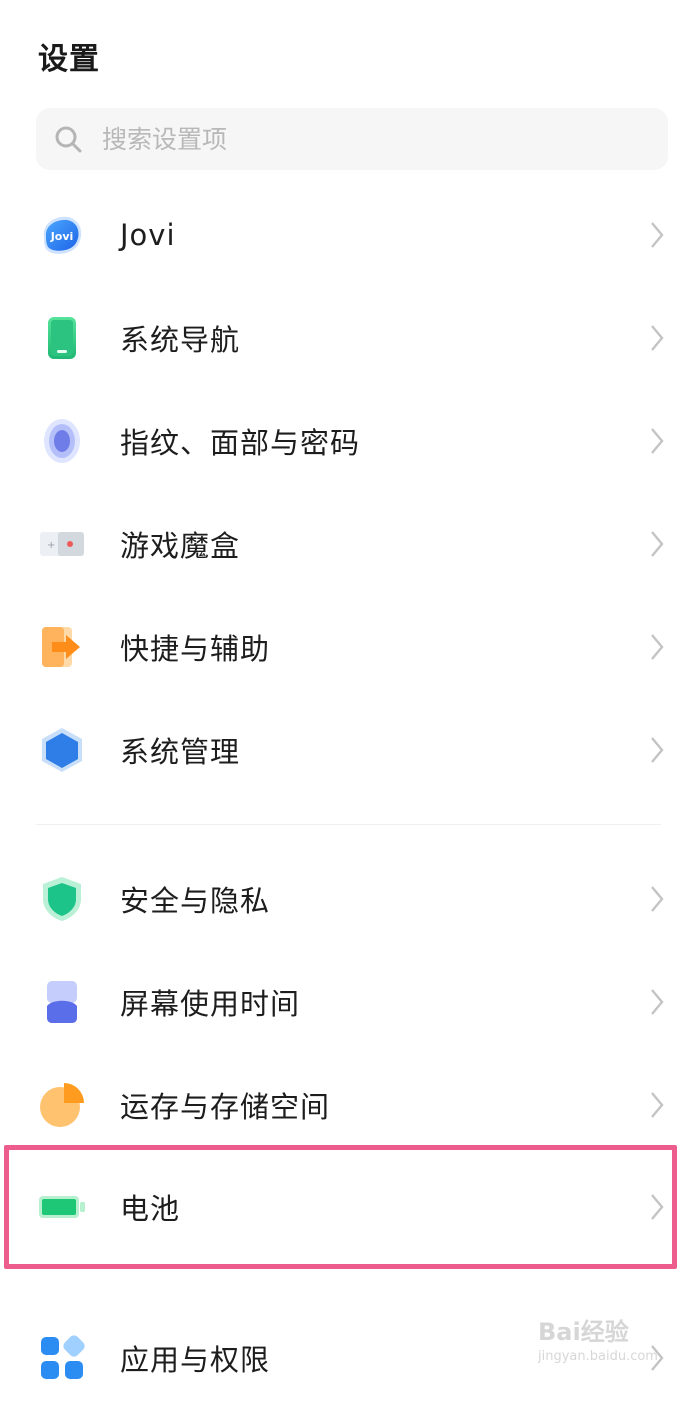  I want to click on settings-item-label: 应用与权限, so click(195, 1360).